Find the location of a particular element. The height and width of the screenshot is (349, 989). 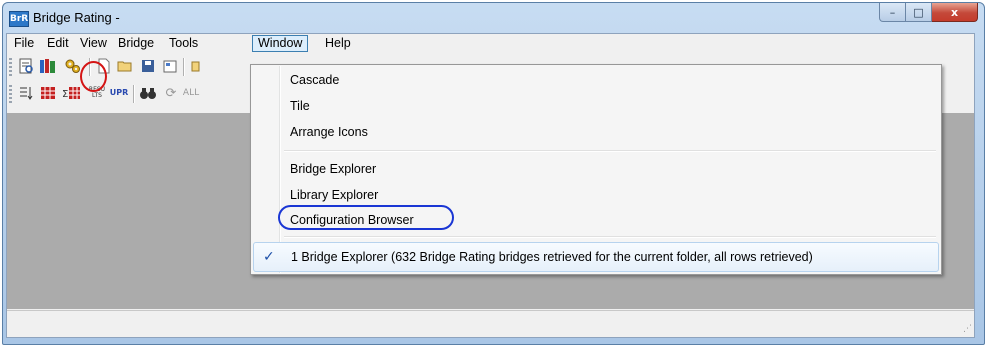

refresh-icon: ⟳ is located at coordinates (171, 93).